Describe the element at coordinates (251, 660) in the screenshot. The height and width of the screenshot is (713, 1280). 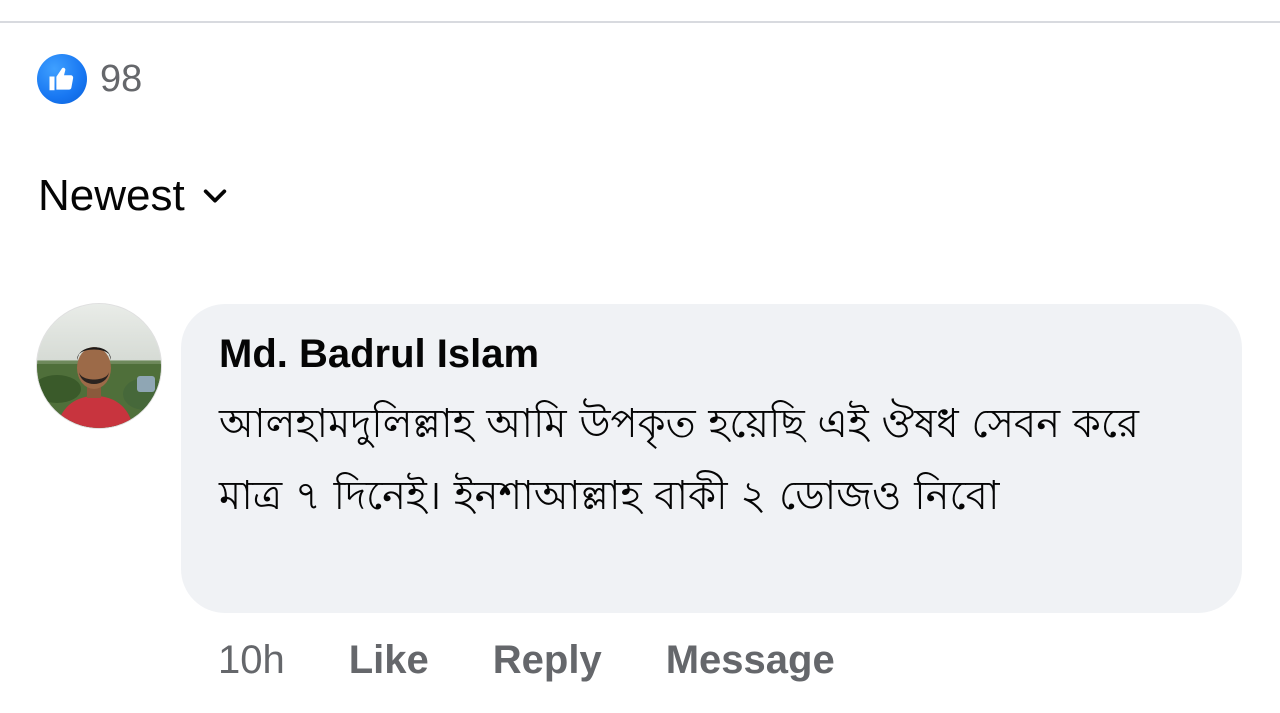
I see `comment-timestamp: 10h` at that location.